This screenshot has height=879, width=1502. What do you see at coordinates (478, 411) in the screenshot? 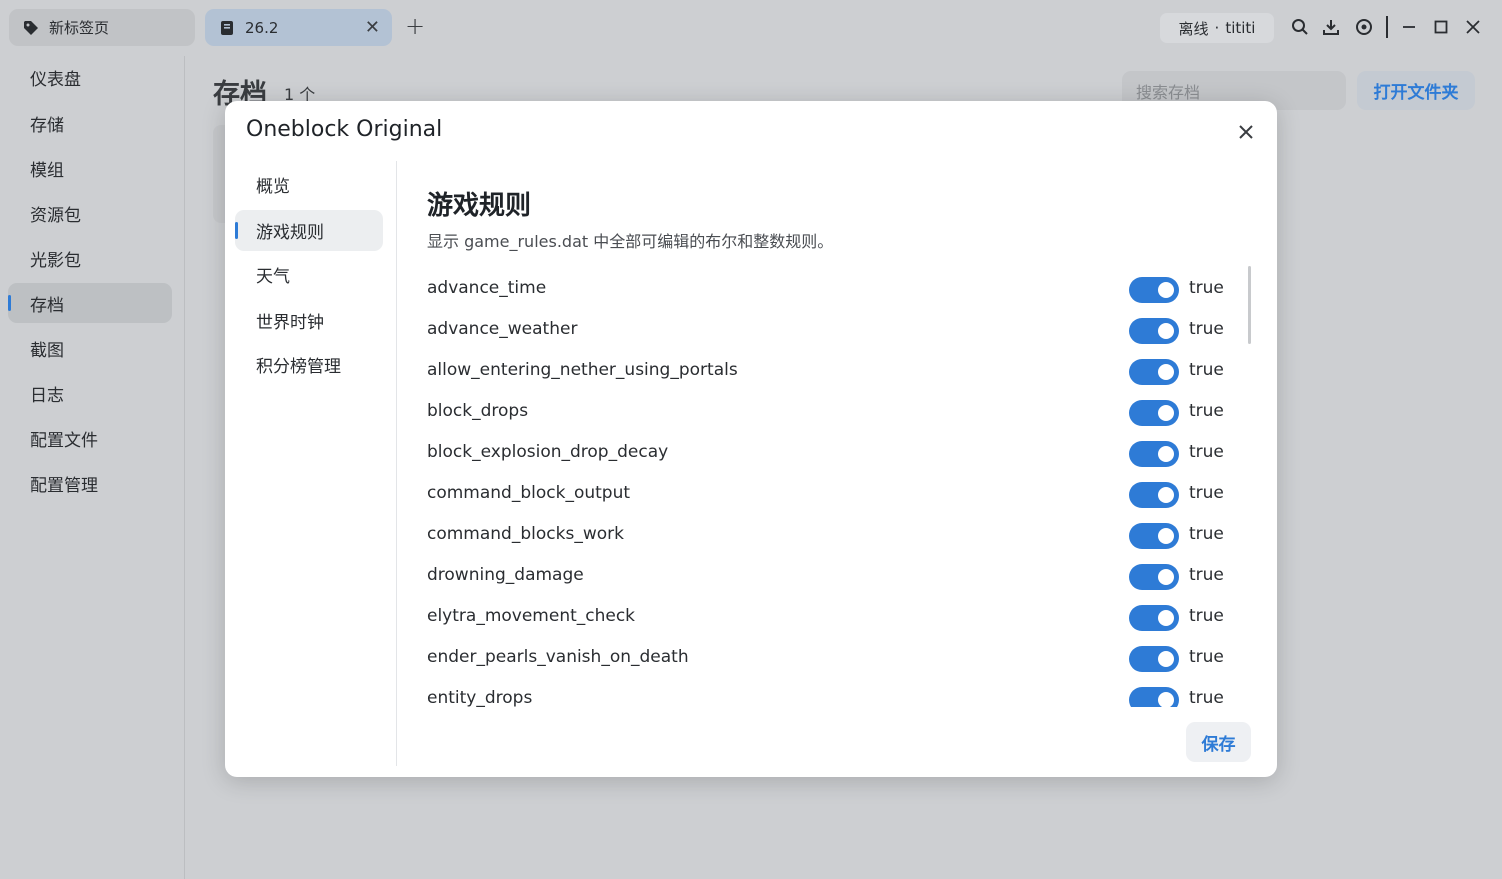
I see `rule-name: block_drops` at bounding box center [478, 411].